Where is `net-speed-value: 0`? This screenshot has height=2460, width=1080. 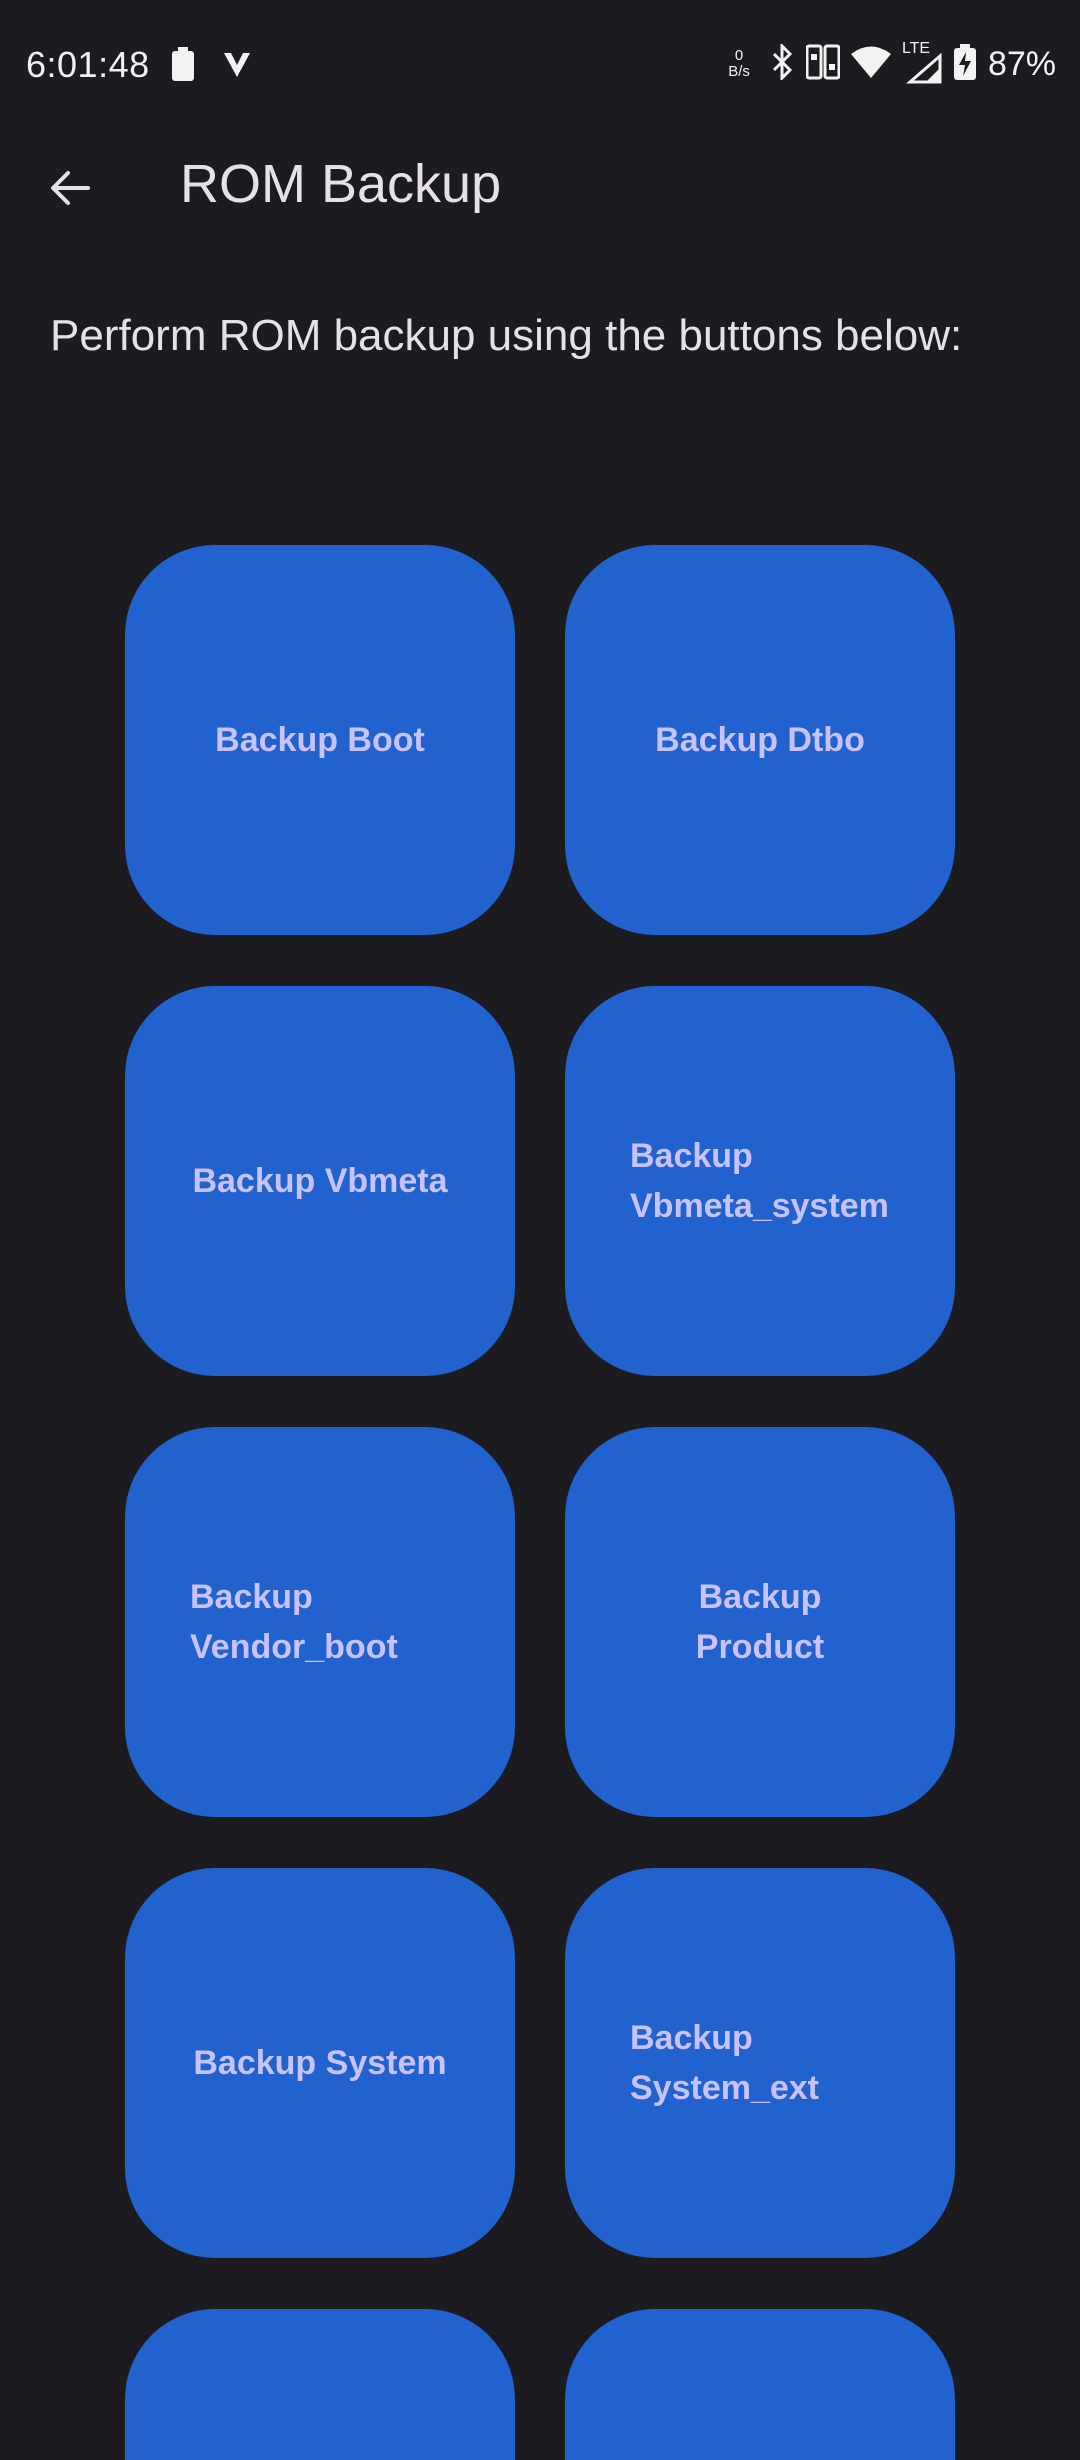
net-speed-value: 0 is located at coordinates (739, 55).